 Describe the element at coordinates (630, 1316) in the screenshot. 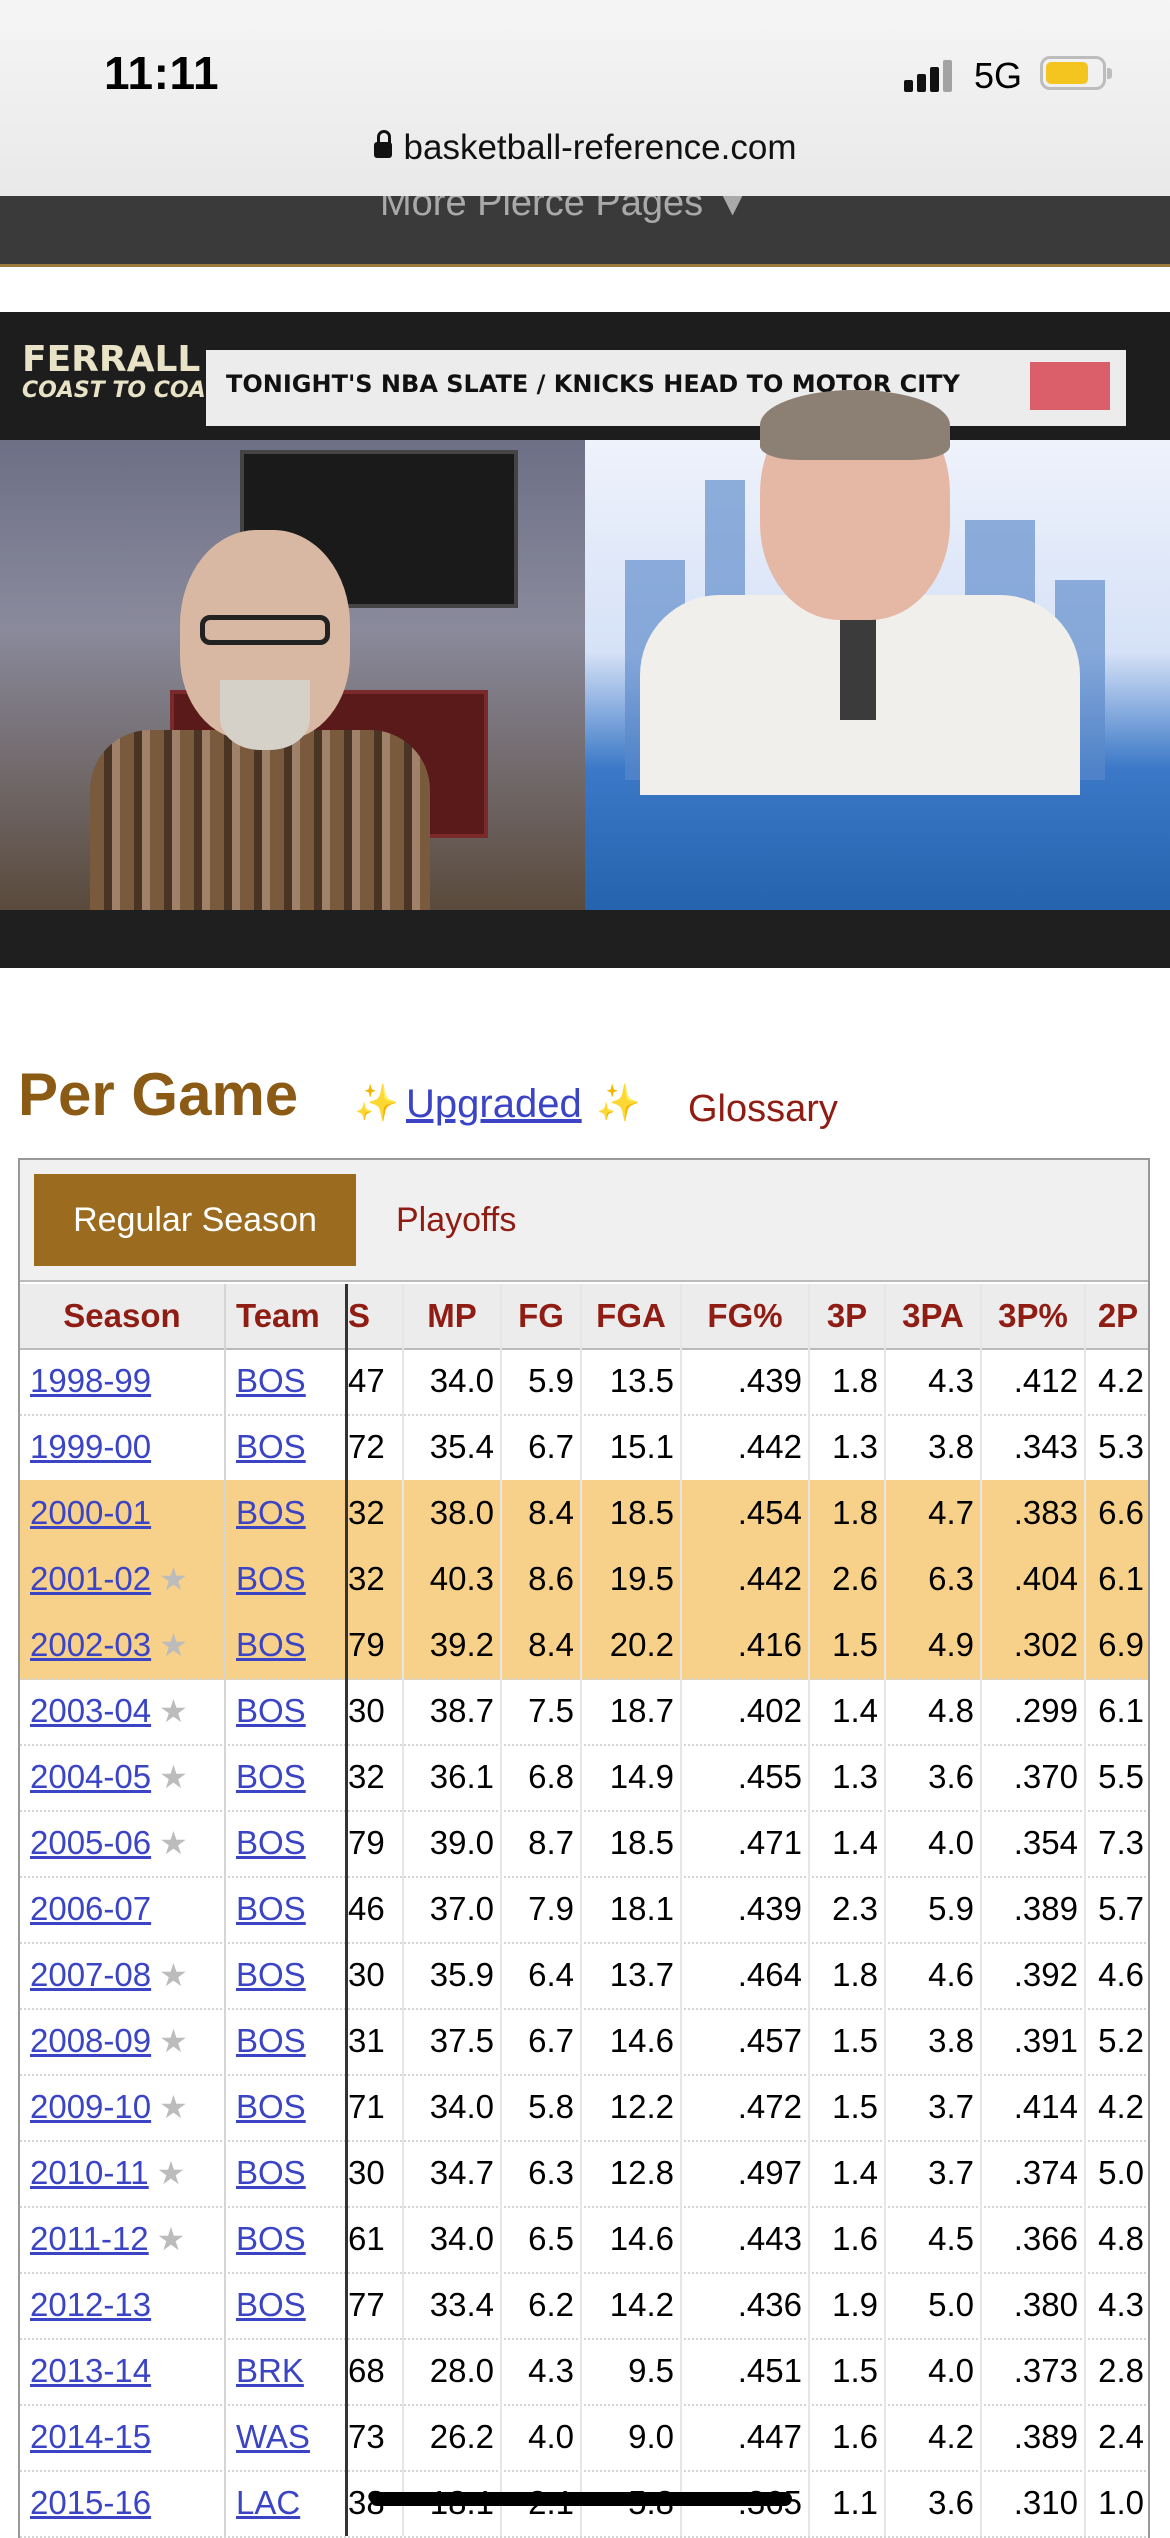

I see `col-header-fga: FGA` at that location.